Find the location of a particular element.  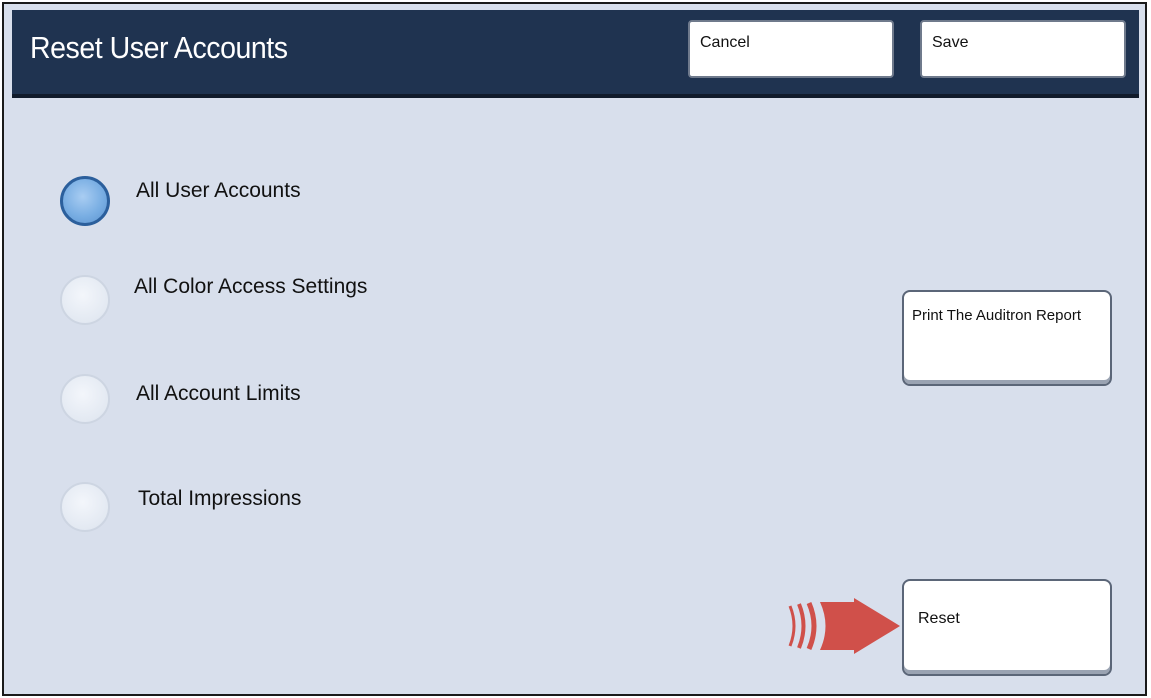

option-label: All Color Access Settings is located at coordinates (251, 286).